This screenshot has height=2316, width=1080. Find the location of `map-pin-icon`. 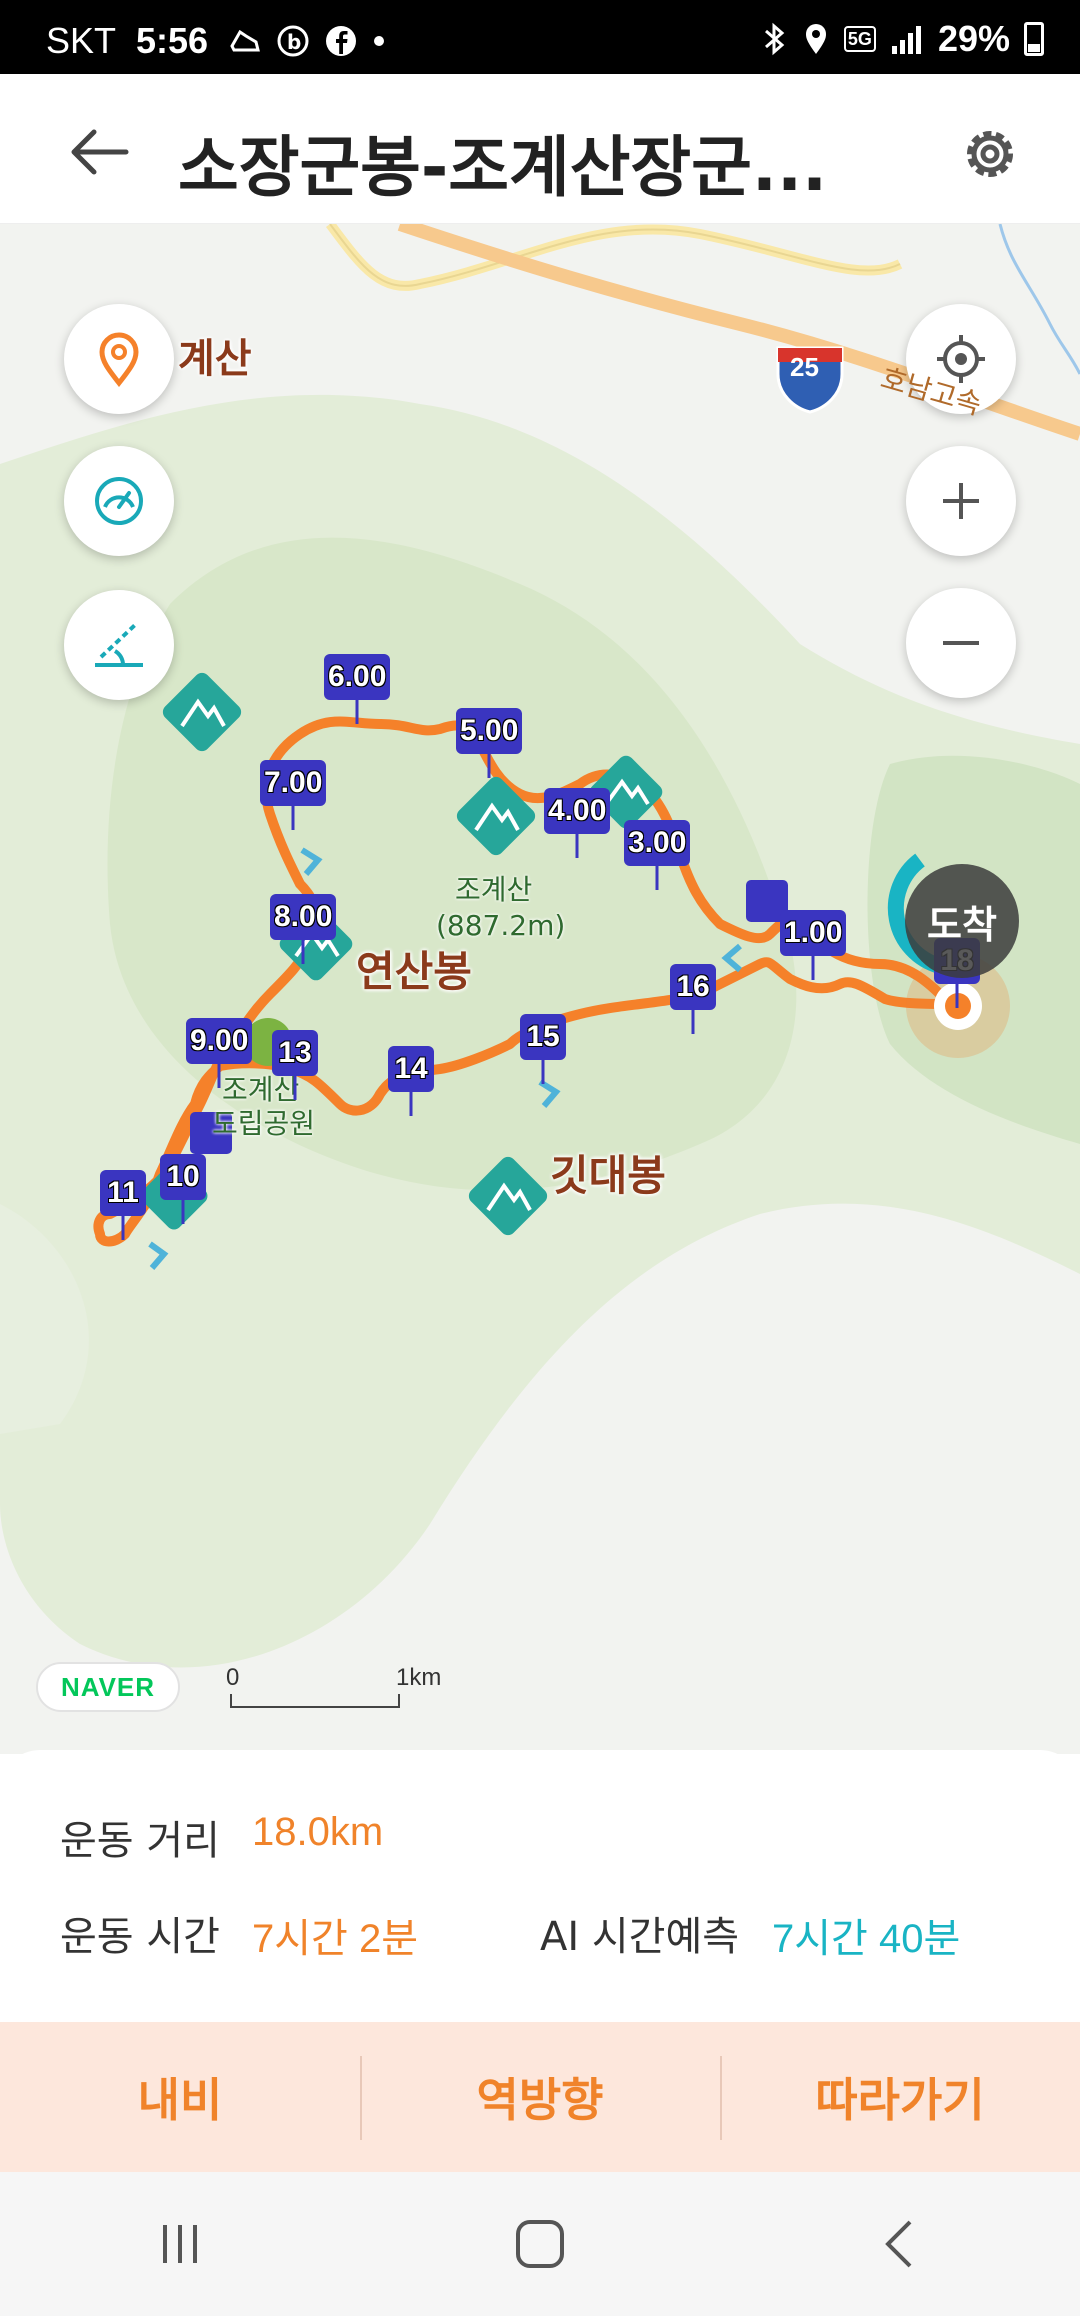

map-pin-icon is located at coordinates (119, 359).